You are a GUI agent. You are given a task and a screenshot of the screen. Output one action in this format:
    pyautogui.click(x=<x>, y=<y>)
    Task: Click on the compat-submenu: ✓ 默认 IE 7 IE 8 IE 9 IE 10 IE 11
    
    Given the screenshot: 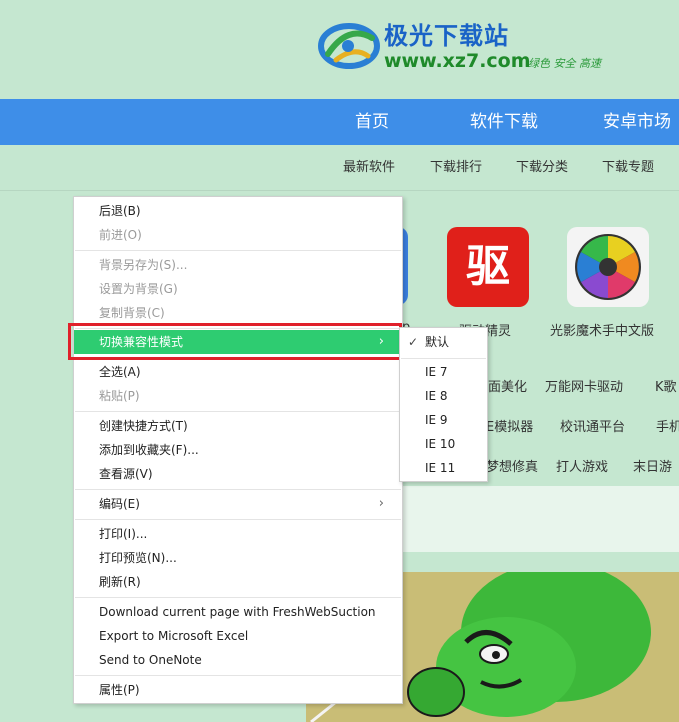 What is the action you would take?
    pyautogui.click(x=443, y=404)
    